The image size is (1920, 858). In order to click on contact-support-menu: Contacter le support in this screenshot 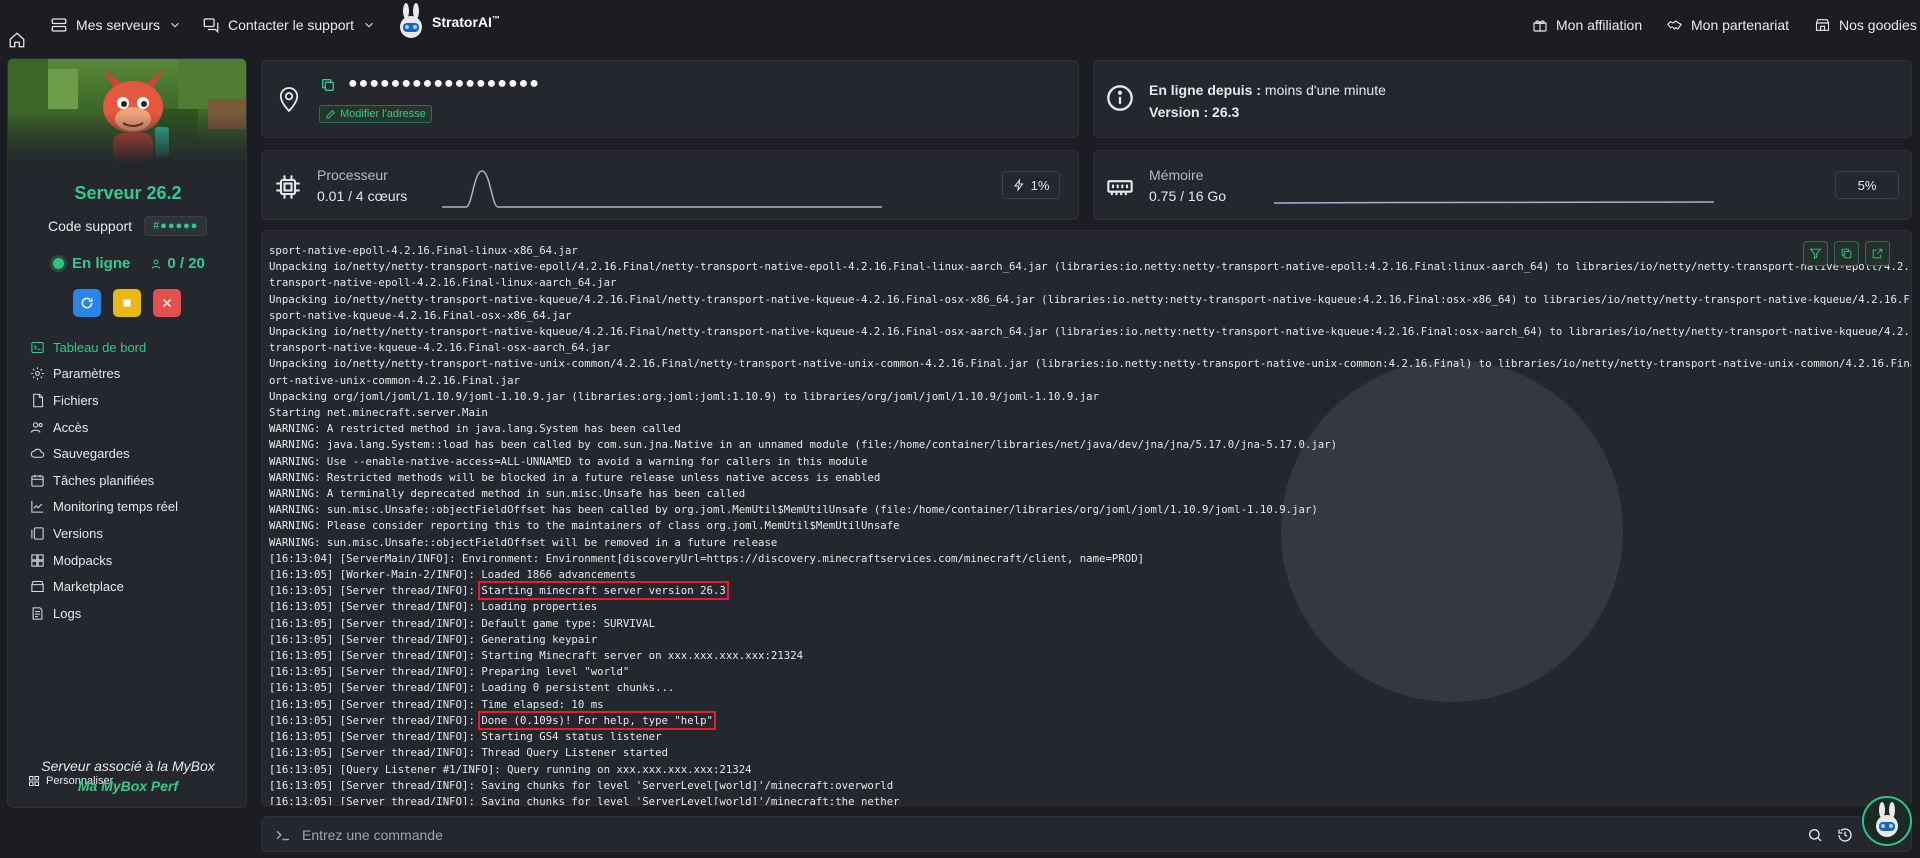, I will do `click(289, 25)`.